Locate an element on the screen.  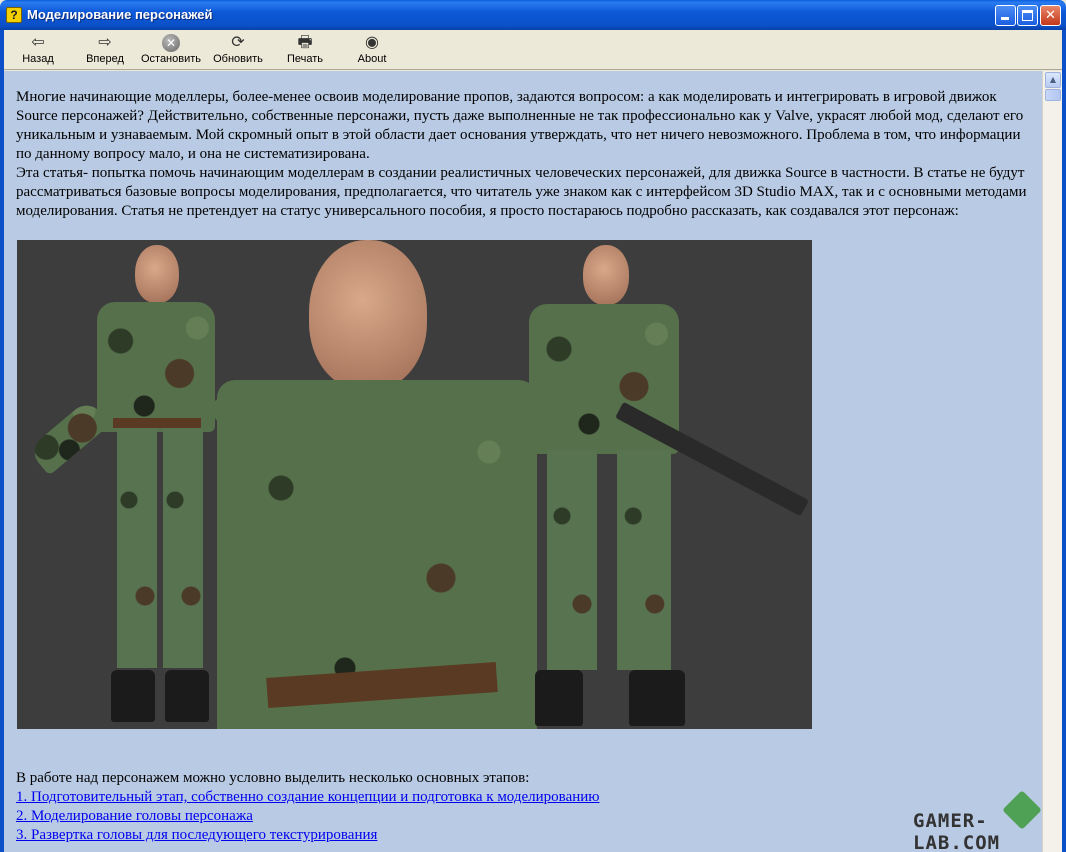
about-icon: ◉ is located at coordinates (372, 41).